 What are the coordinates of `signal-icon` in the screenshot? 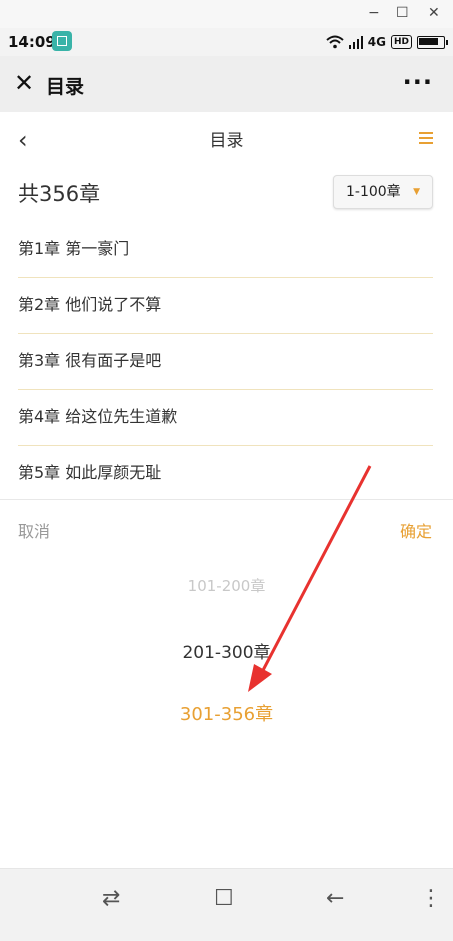 It's located at (355, 42).